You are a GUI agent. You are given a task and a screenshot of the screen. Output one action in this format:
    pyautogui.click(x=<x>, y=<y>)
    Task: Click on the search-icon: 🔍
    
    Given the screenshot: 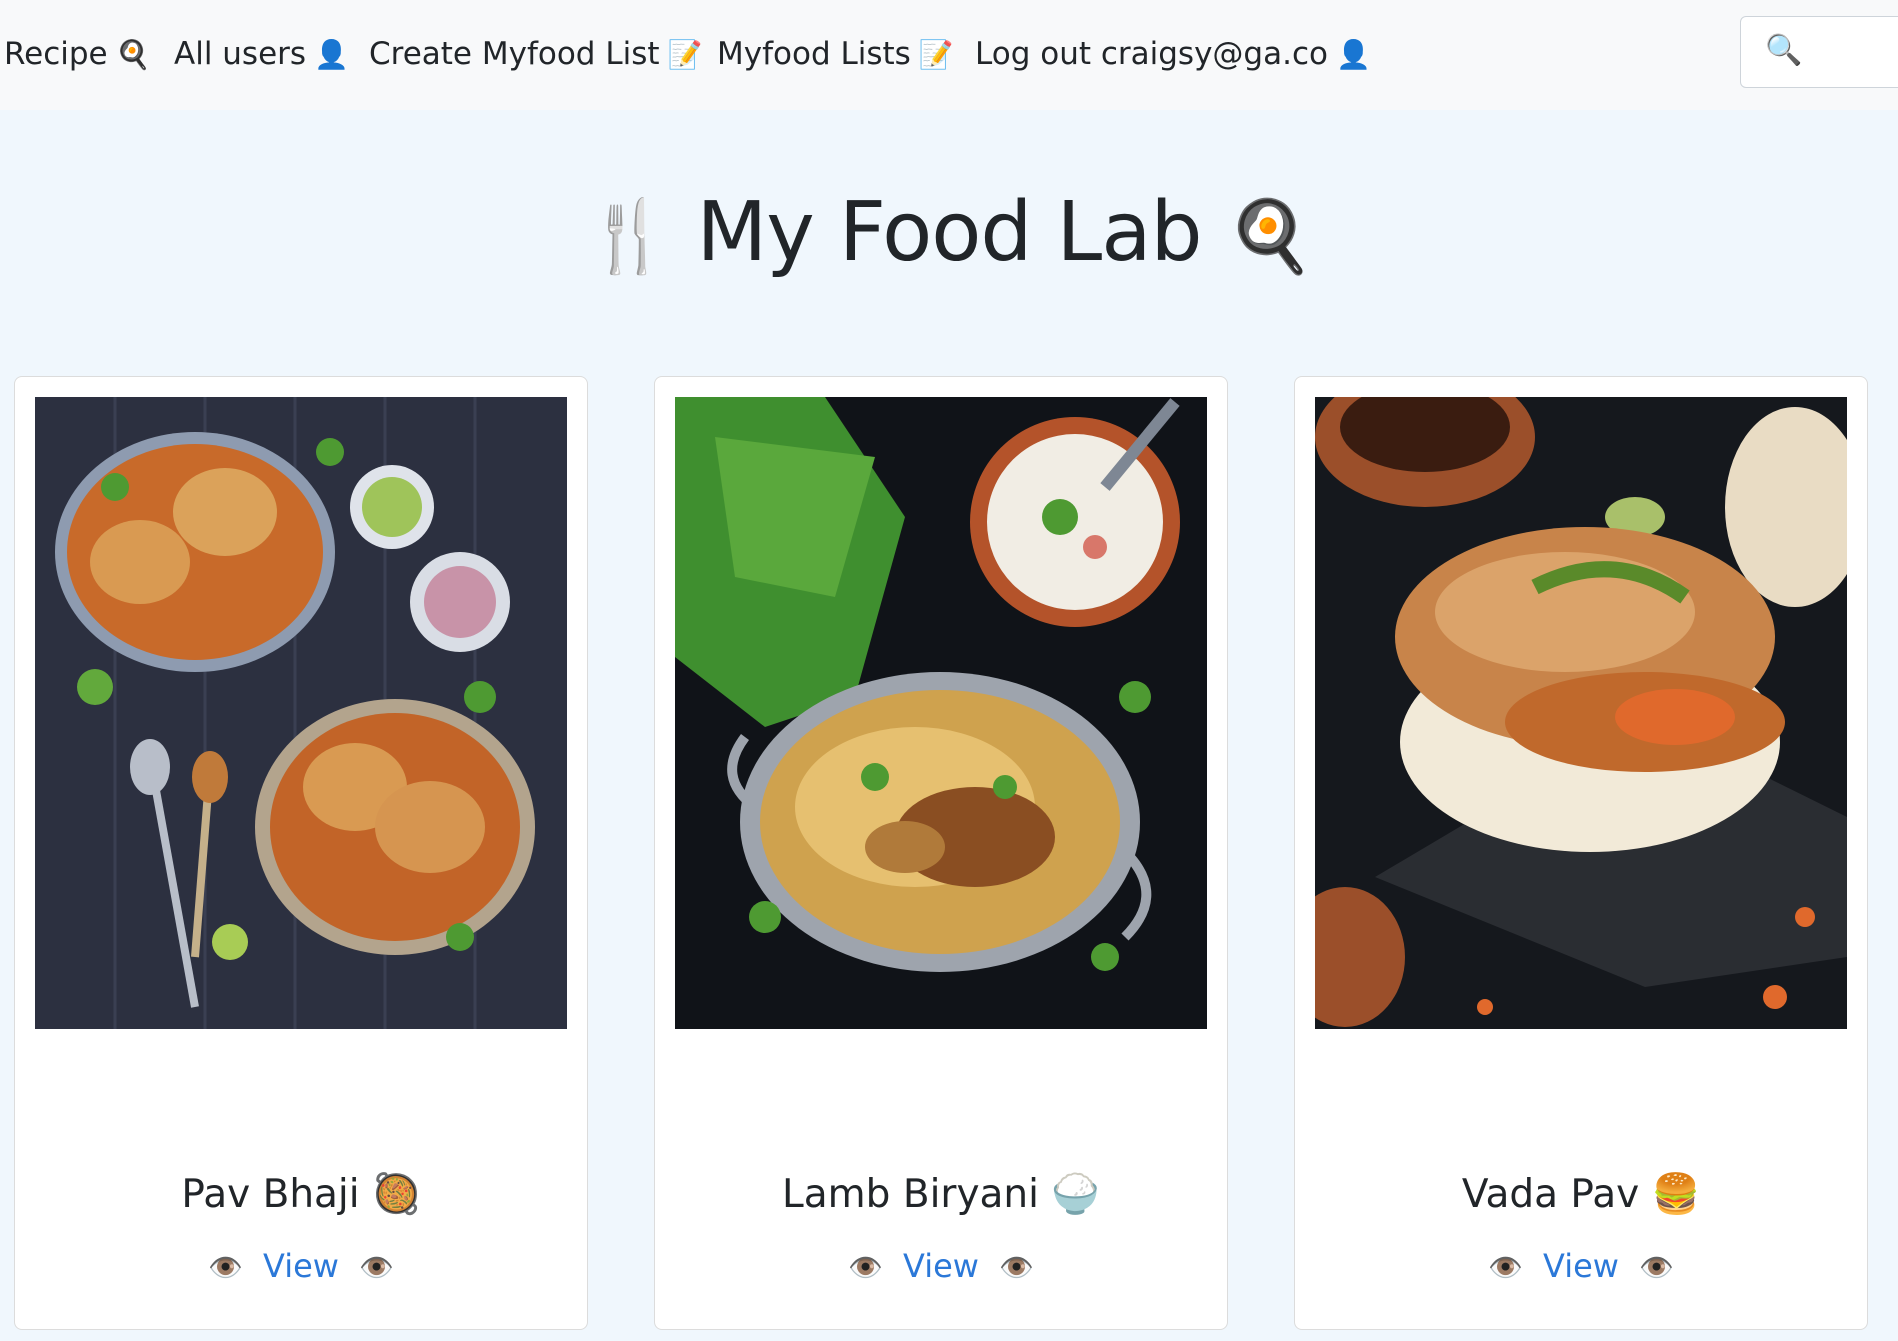 What is the action you would take?
    pyautogui.click(x=1784, y=50)
    